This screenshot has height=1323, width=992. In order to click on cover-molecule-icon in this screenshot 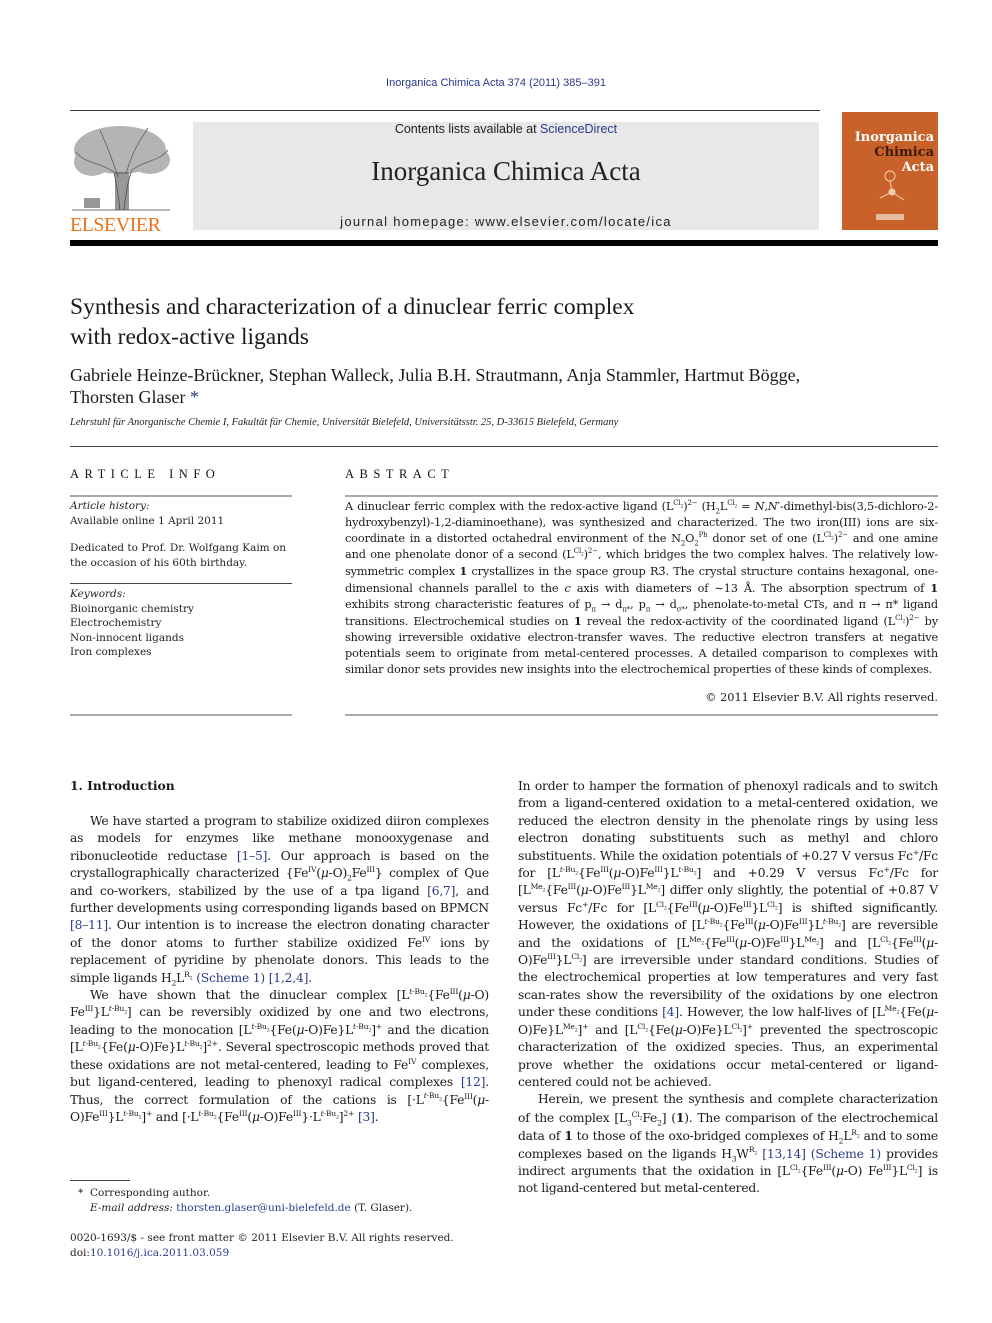, I will do `click(890, 195)`.